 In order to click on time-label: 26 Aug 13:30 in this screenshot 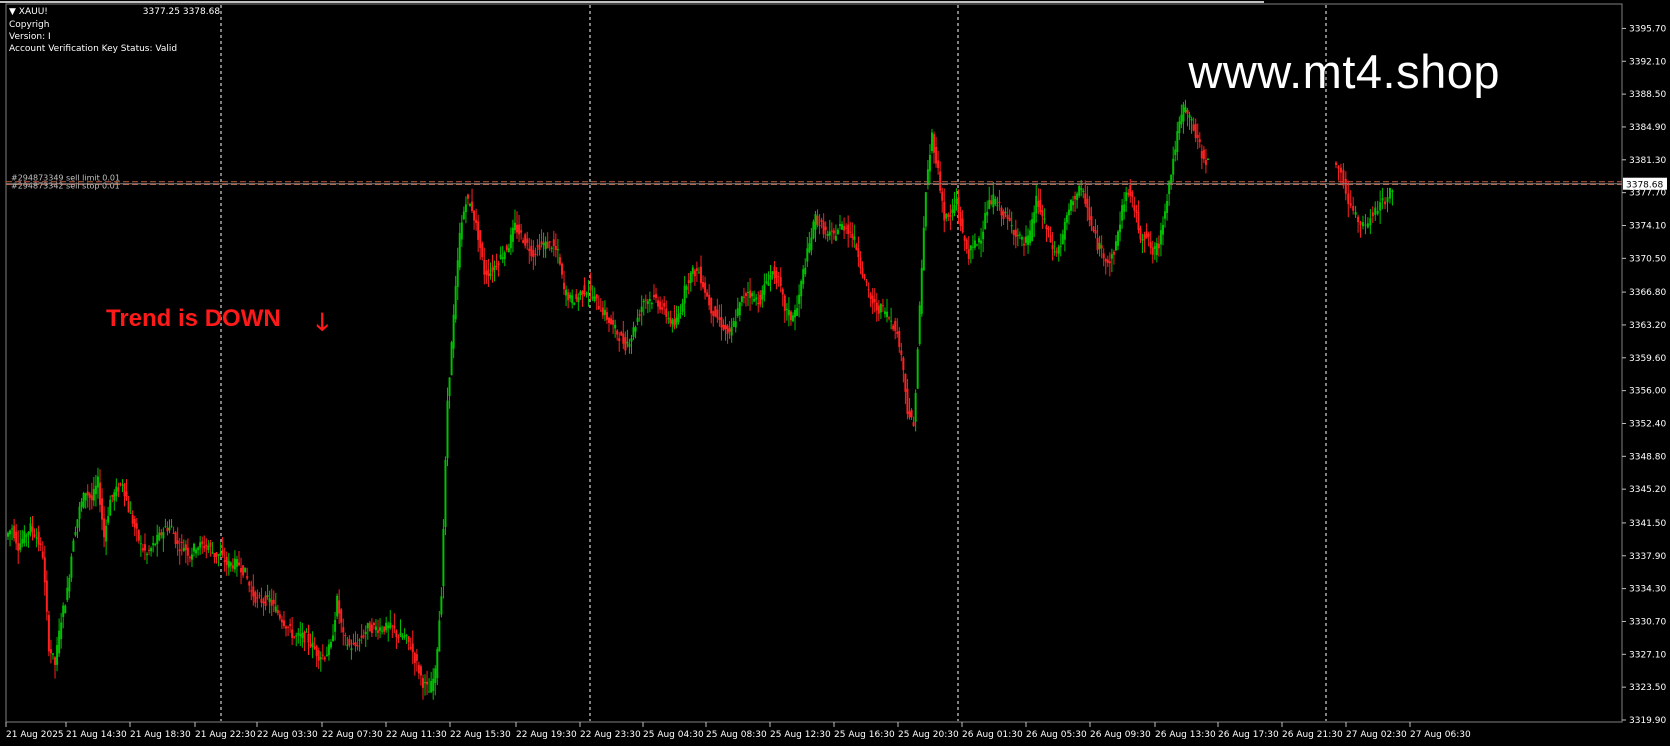, I will do `click(1185, 735)`.